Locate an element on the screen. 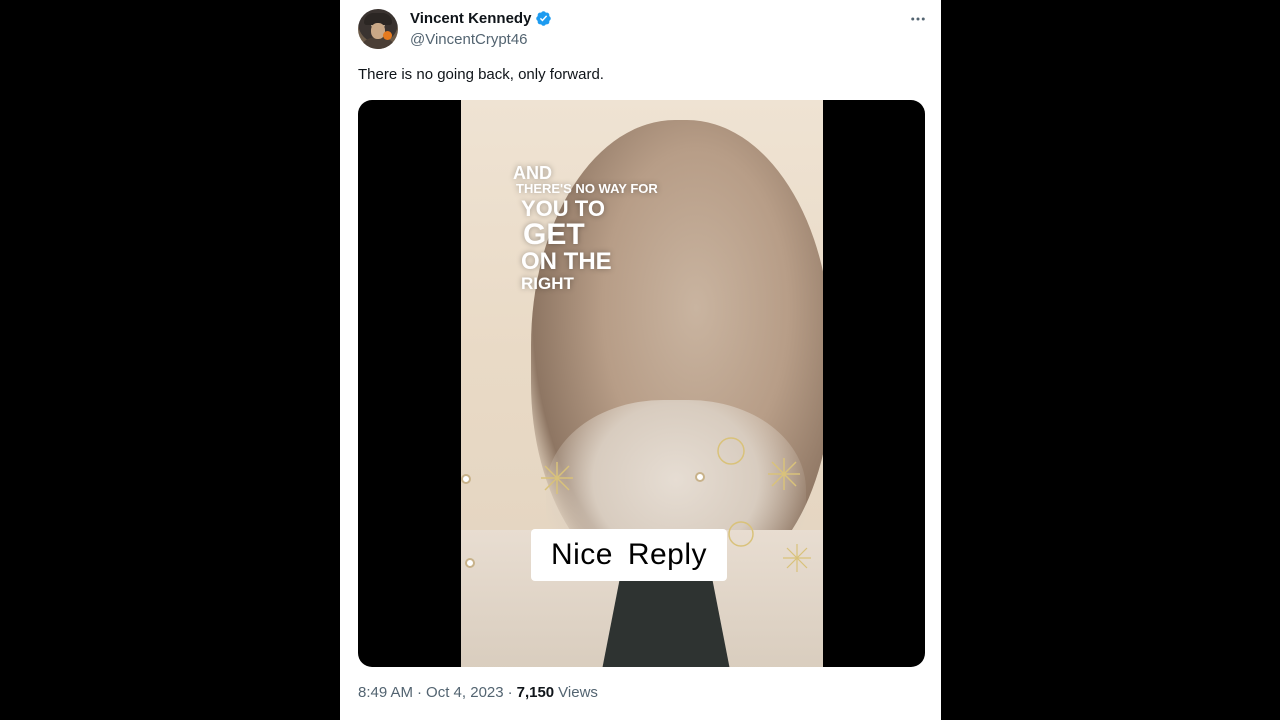 The image size is (1280, 720). nice-reply-badge: Nice Reply is located at coordinates (629, 555).